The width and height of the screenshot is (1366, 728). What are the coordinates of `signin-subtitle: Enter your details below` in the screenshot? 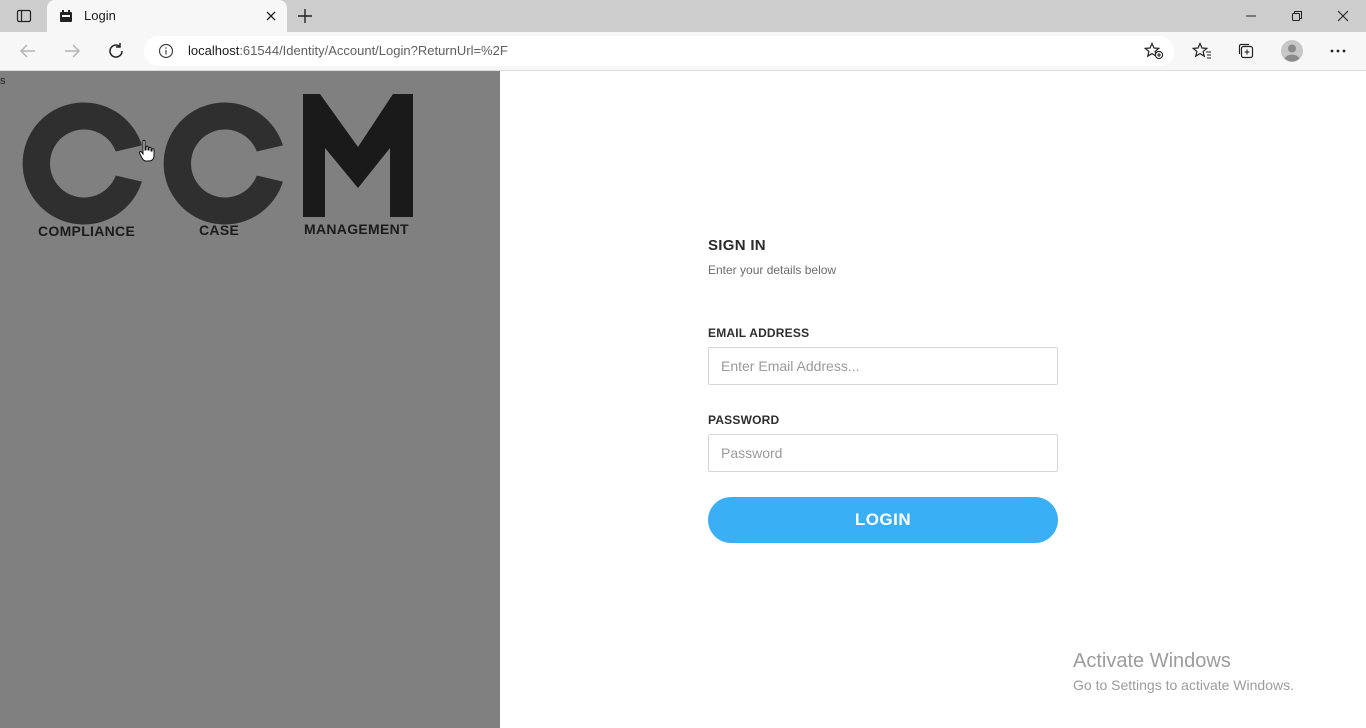 It's located at (772, 270).